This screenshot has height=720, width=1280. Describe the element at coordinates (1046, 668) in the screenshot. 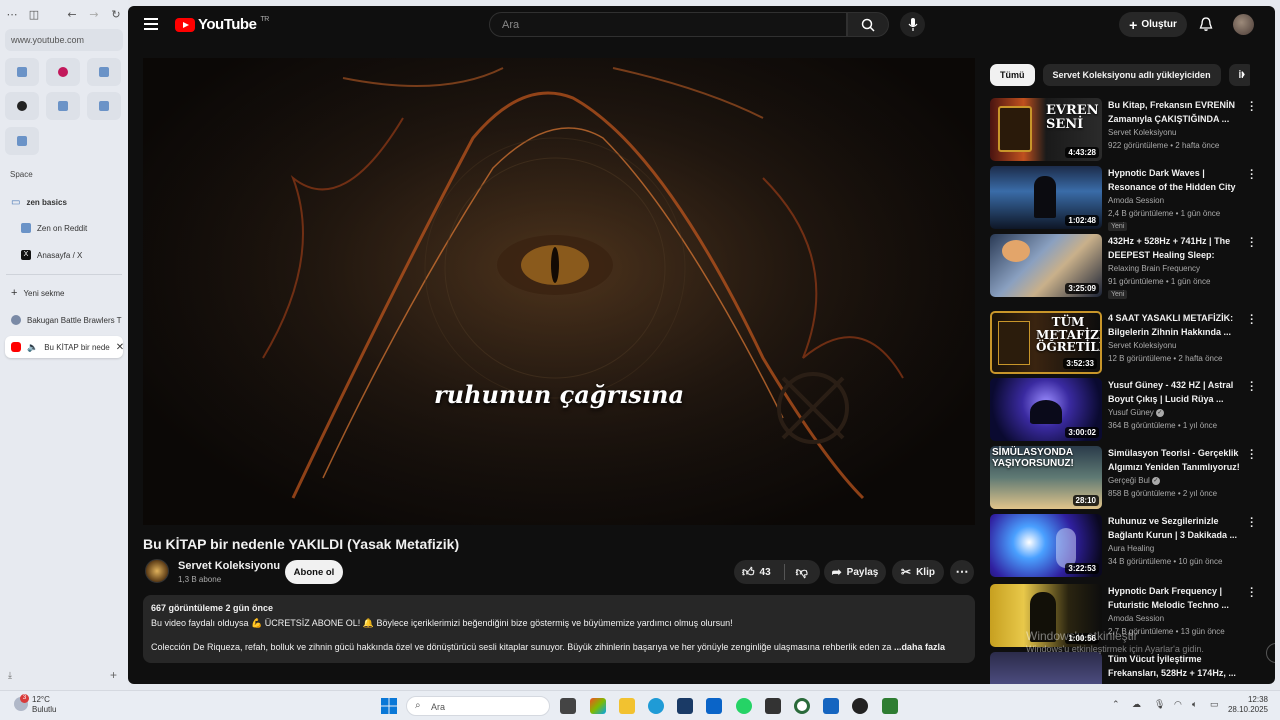

I see `video-thumbnail` at that location.